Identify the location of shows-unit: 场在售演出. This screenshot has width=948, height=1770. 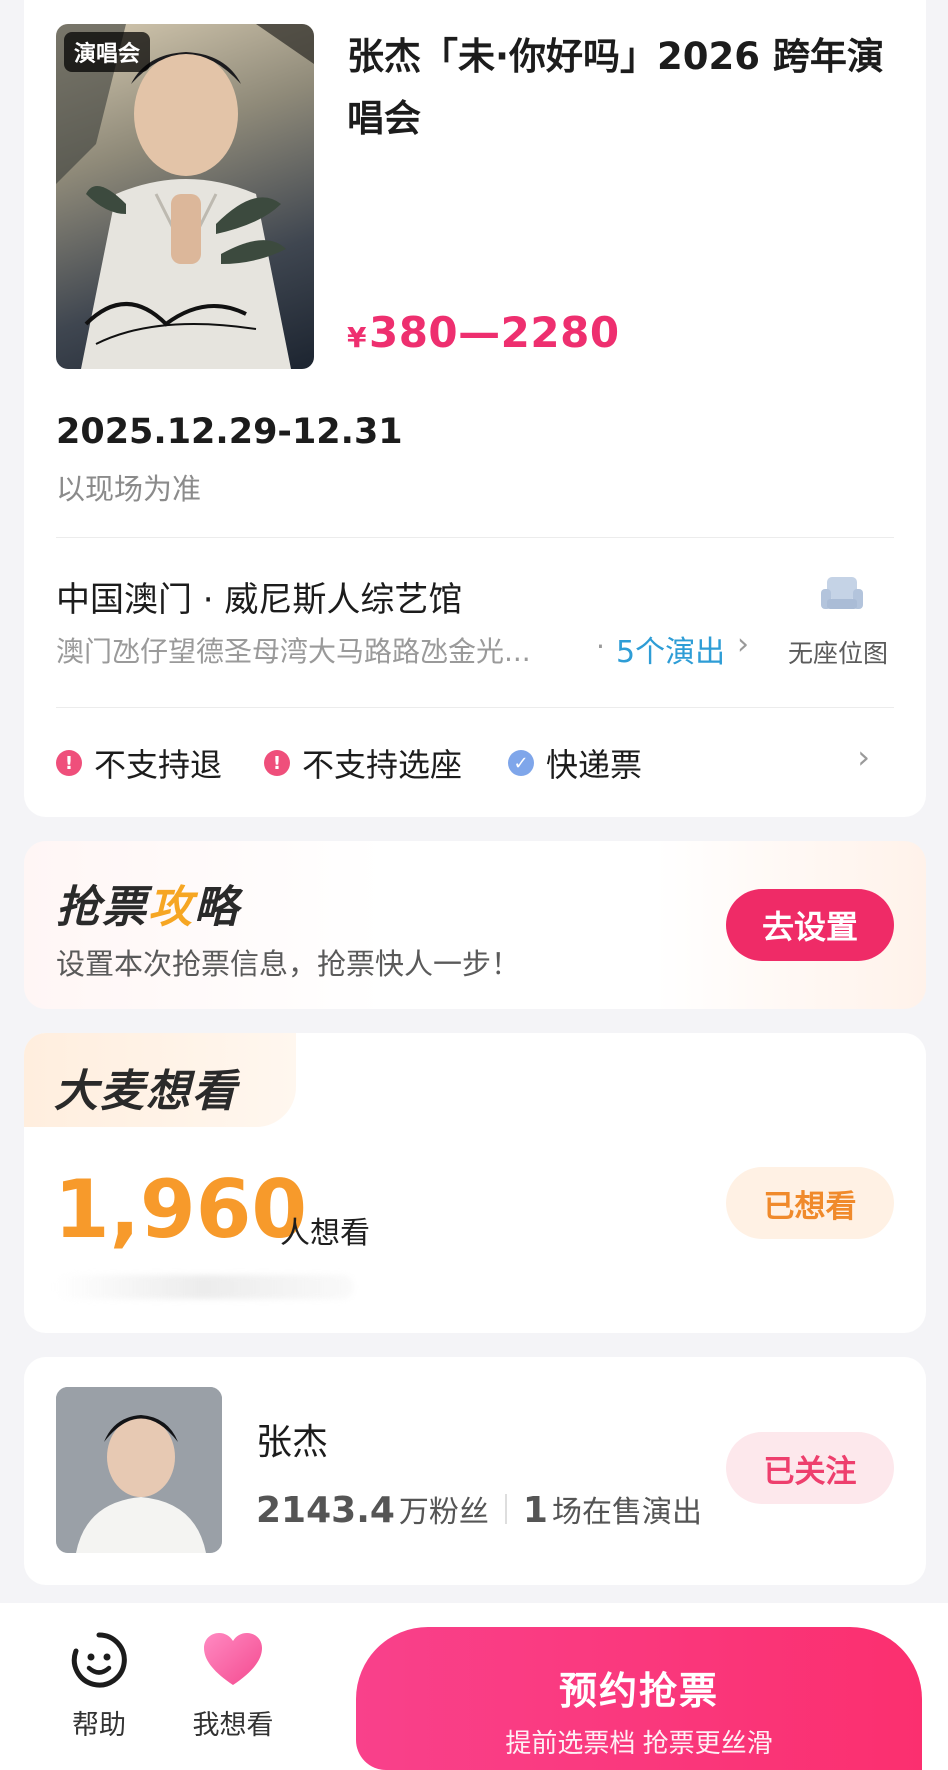
(626, 1512).